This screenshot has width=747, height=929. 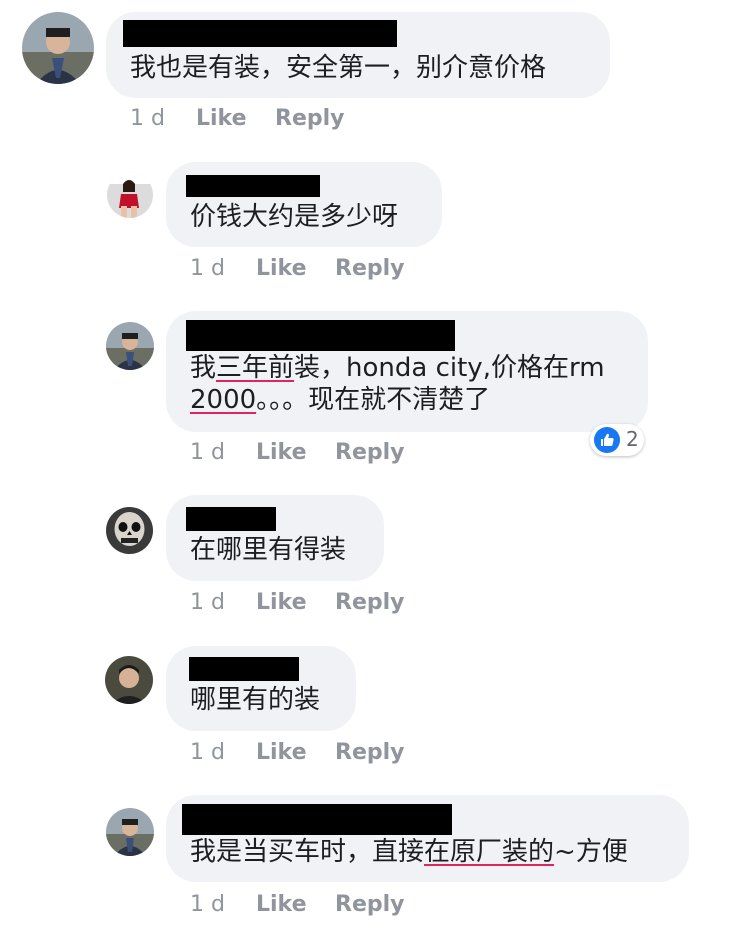 I want to click on reaction-badge: 2, so click(x=617, y=440).